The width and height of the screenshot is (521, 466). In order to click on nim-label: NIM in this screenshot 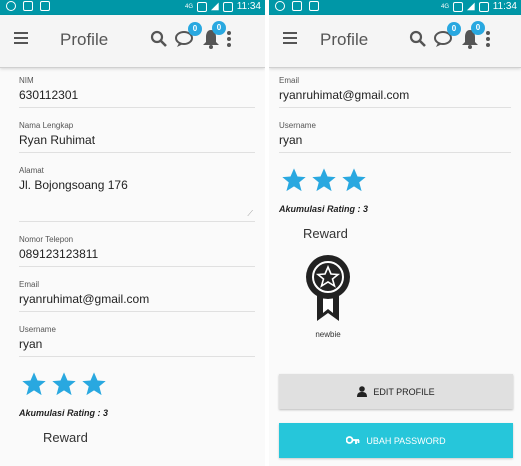, I will do `click(26, 80)`.